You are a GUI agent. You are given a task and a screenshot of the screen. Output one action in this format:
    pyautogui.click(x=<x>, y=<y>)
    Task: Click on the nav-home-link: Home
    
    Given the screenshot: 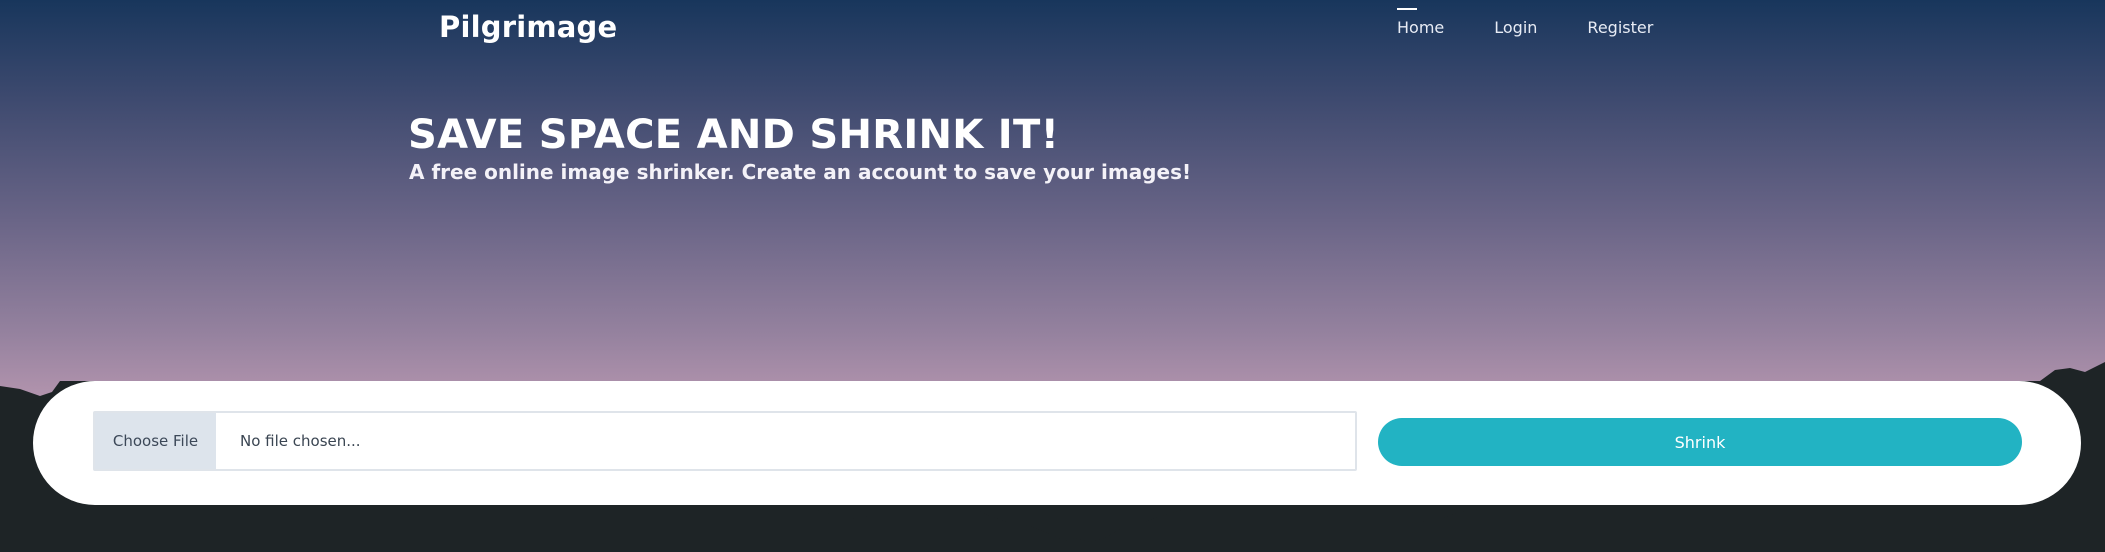 What is the action you would take?
    pyautogui.click(x=1420, y=23)
    